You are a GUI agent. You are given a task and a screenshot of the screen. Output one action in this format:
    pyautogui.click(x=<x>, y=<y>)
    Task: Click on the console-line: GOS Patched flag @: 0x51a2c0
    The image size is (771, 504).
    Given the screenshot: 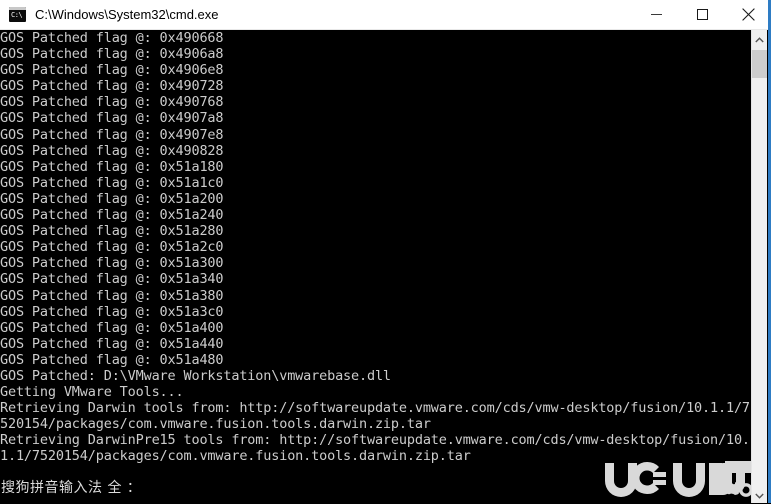 What is the action you would take?
    pyautogui.click(x=112, y=247)
    